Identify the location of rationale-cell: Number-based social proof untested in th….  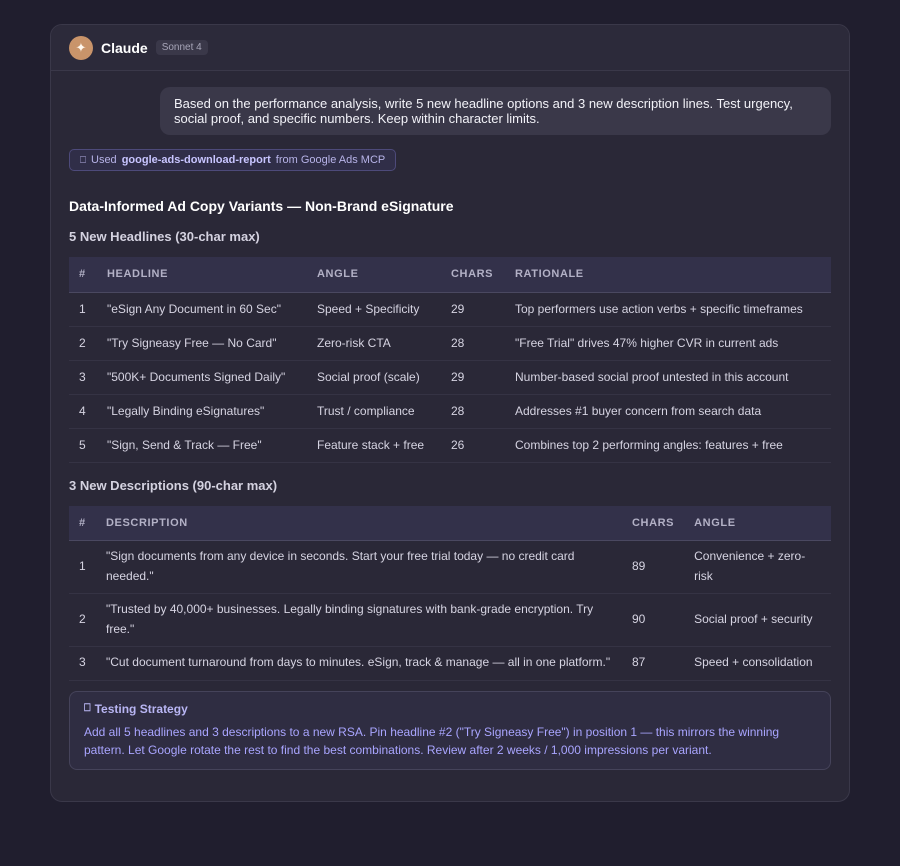
(668, 377).